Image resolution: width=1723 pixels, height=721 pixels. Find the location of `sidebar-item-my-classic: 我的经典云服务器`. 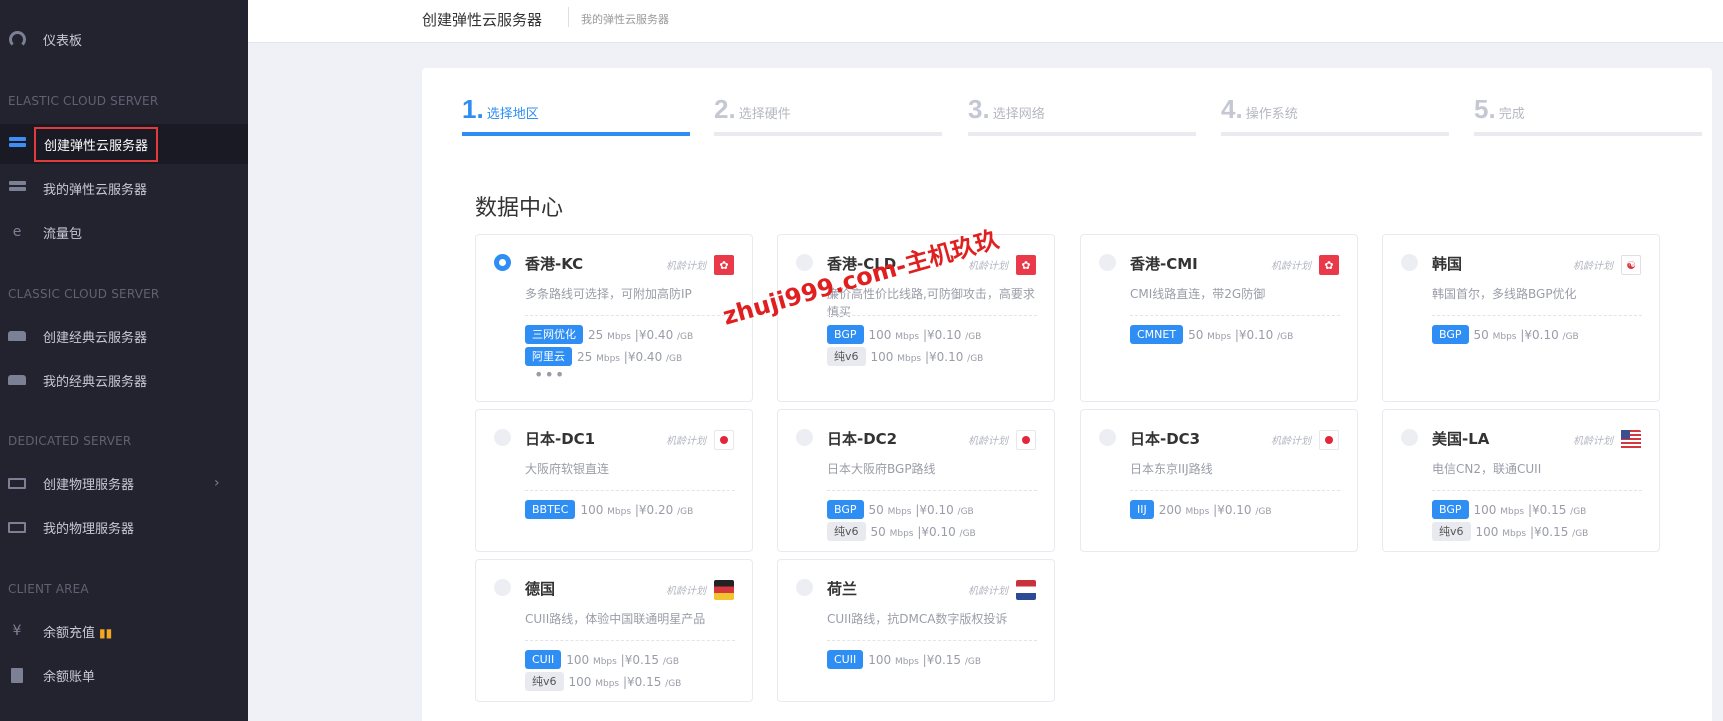

sidebar-item-my-classic: 我的经典云服务器 is located at coordinates (124, 380).